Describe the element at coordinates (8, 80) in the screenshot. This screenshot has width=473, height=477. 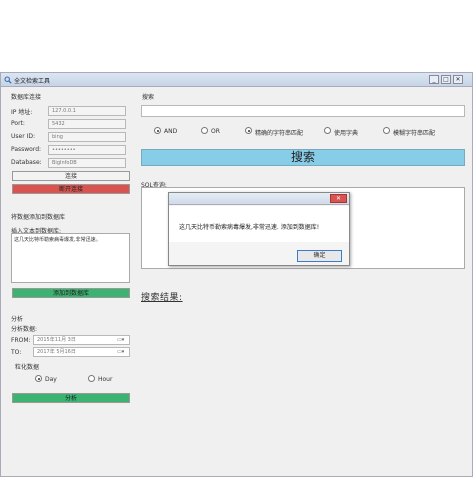
I see `search-icon` at that location.